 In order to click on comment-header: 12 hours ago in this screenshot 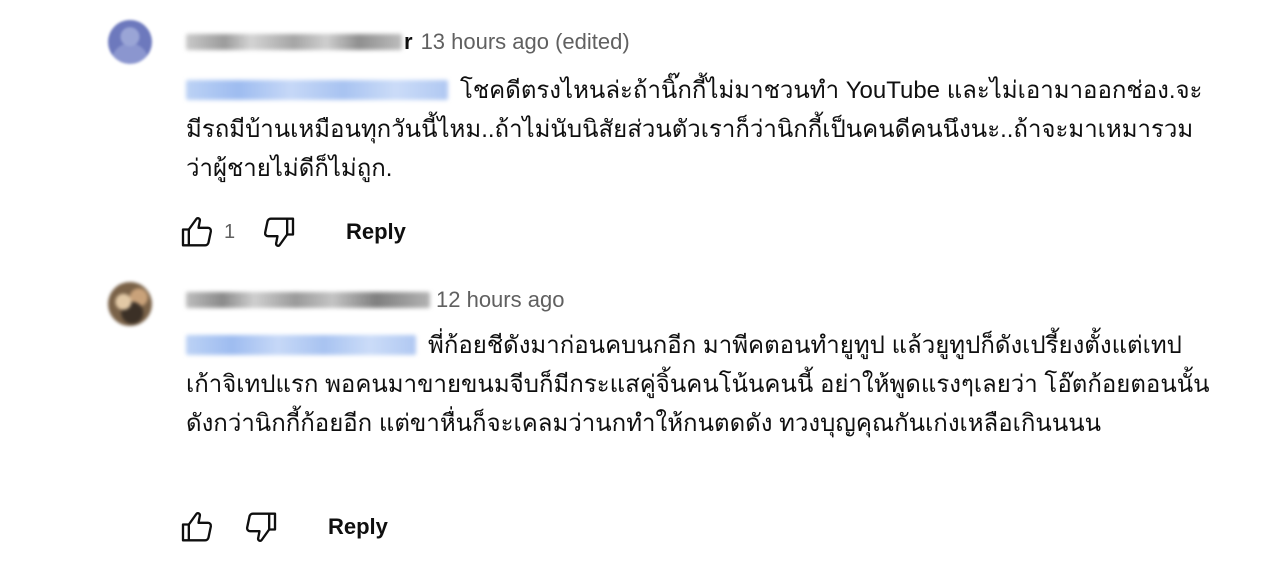, I will do `click(375, 300)`.